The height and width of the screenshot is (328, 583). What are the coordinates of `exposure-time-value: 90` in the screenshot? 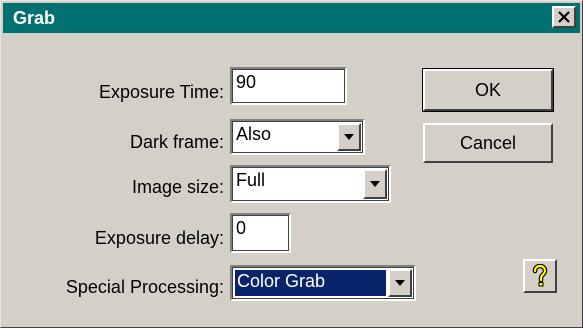 It's located at (246, 82).